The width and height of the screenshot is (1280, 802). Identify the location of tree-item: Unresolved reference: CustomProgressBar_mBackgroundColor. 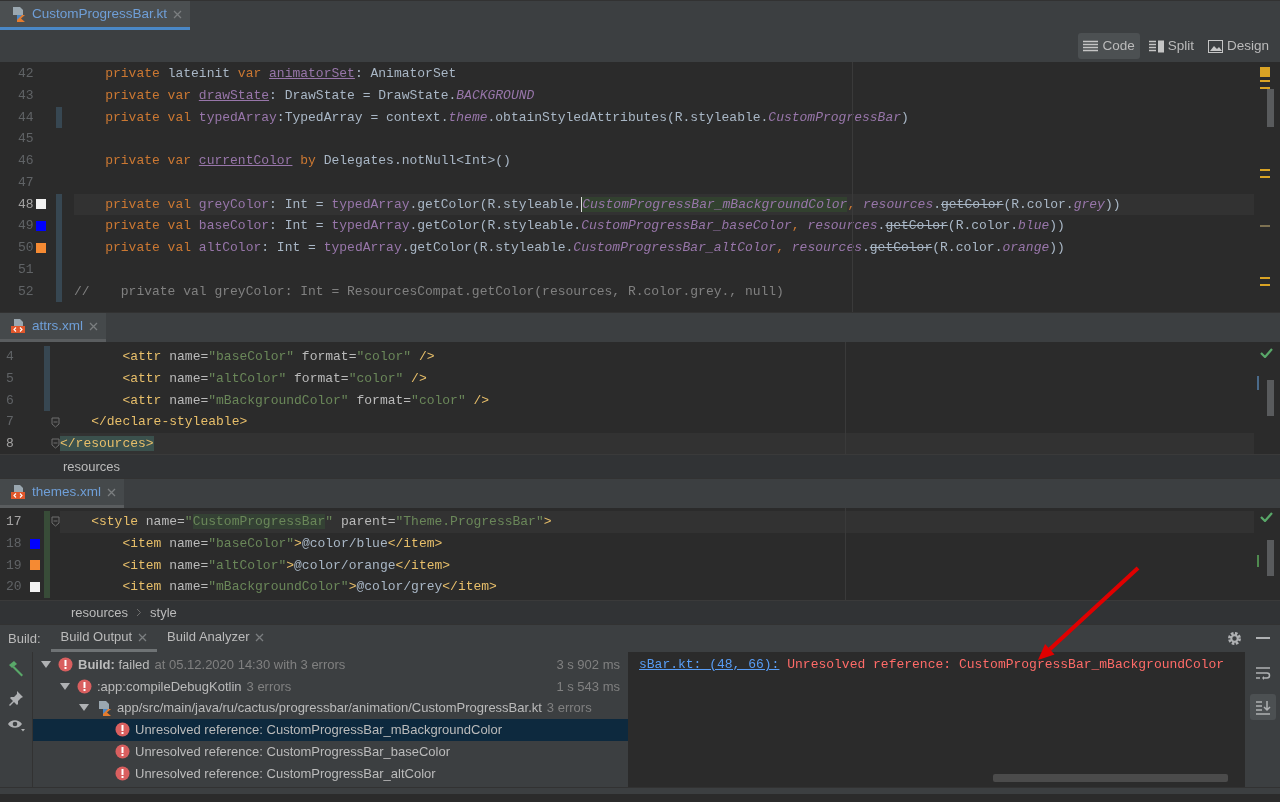
(330, 730).